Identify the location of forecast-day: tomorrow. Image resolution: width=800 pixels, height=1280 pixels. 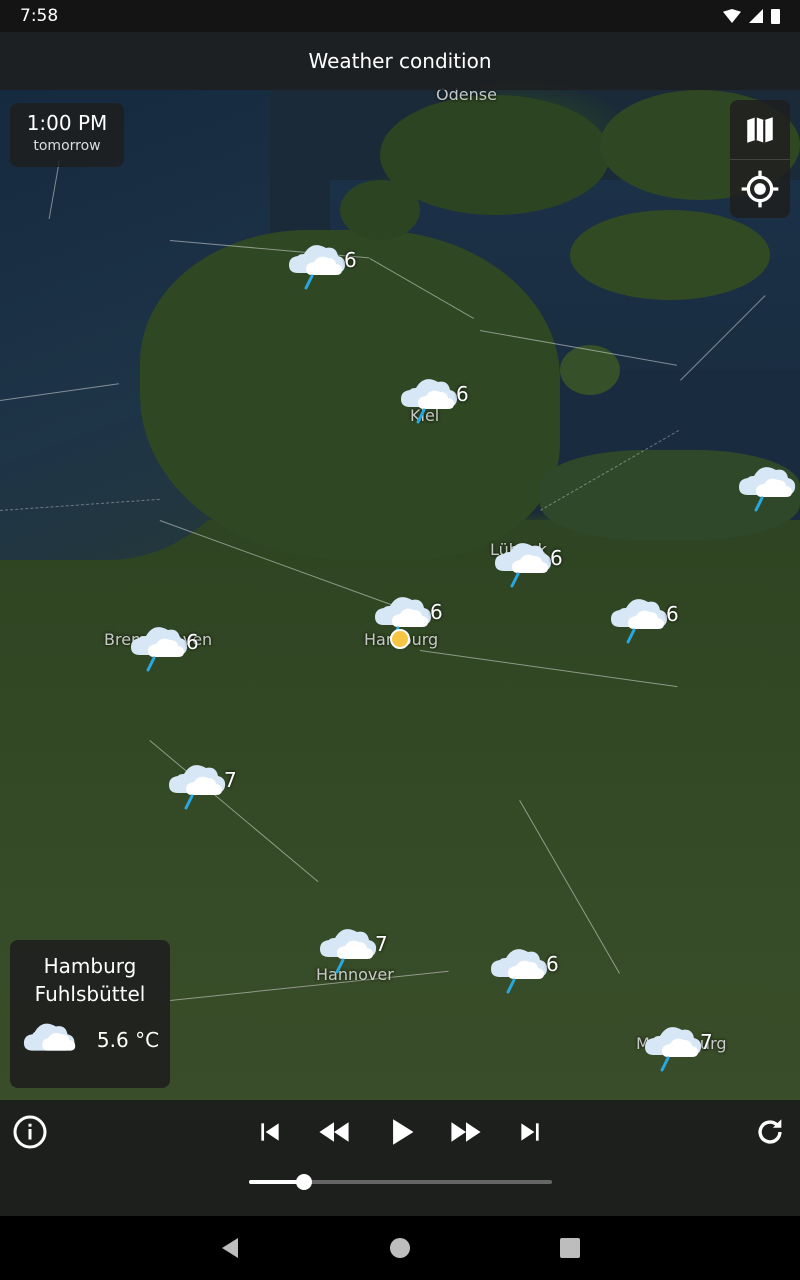
(67, 146).